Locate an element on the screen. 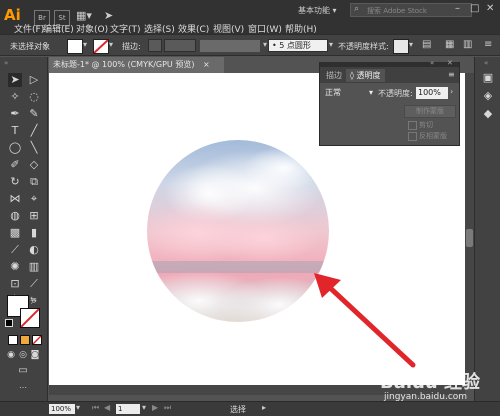  artboard-number-input: 1 is located at coordinates (128, 409).